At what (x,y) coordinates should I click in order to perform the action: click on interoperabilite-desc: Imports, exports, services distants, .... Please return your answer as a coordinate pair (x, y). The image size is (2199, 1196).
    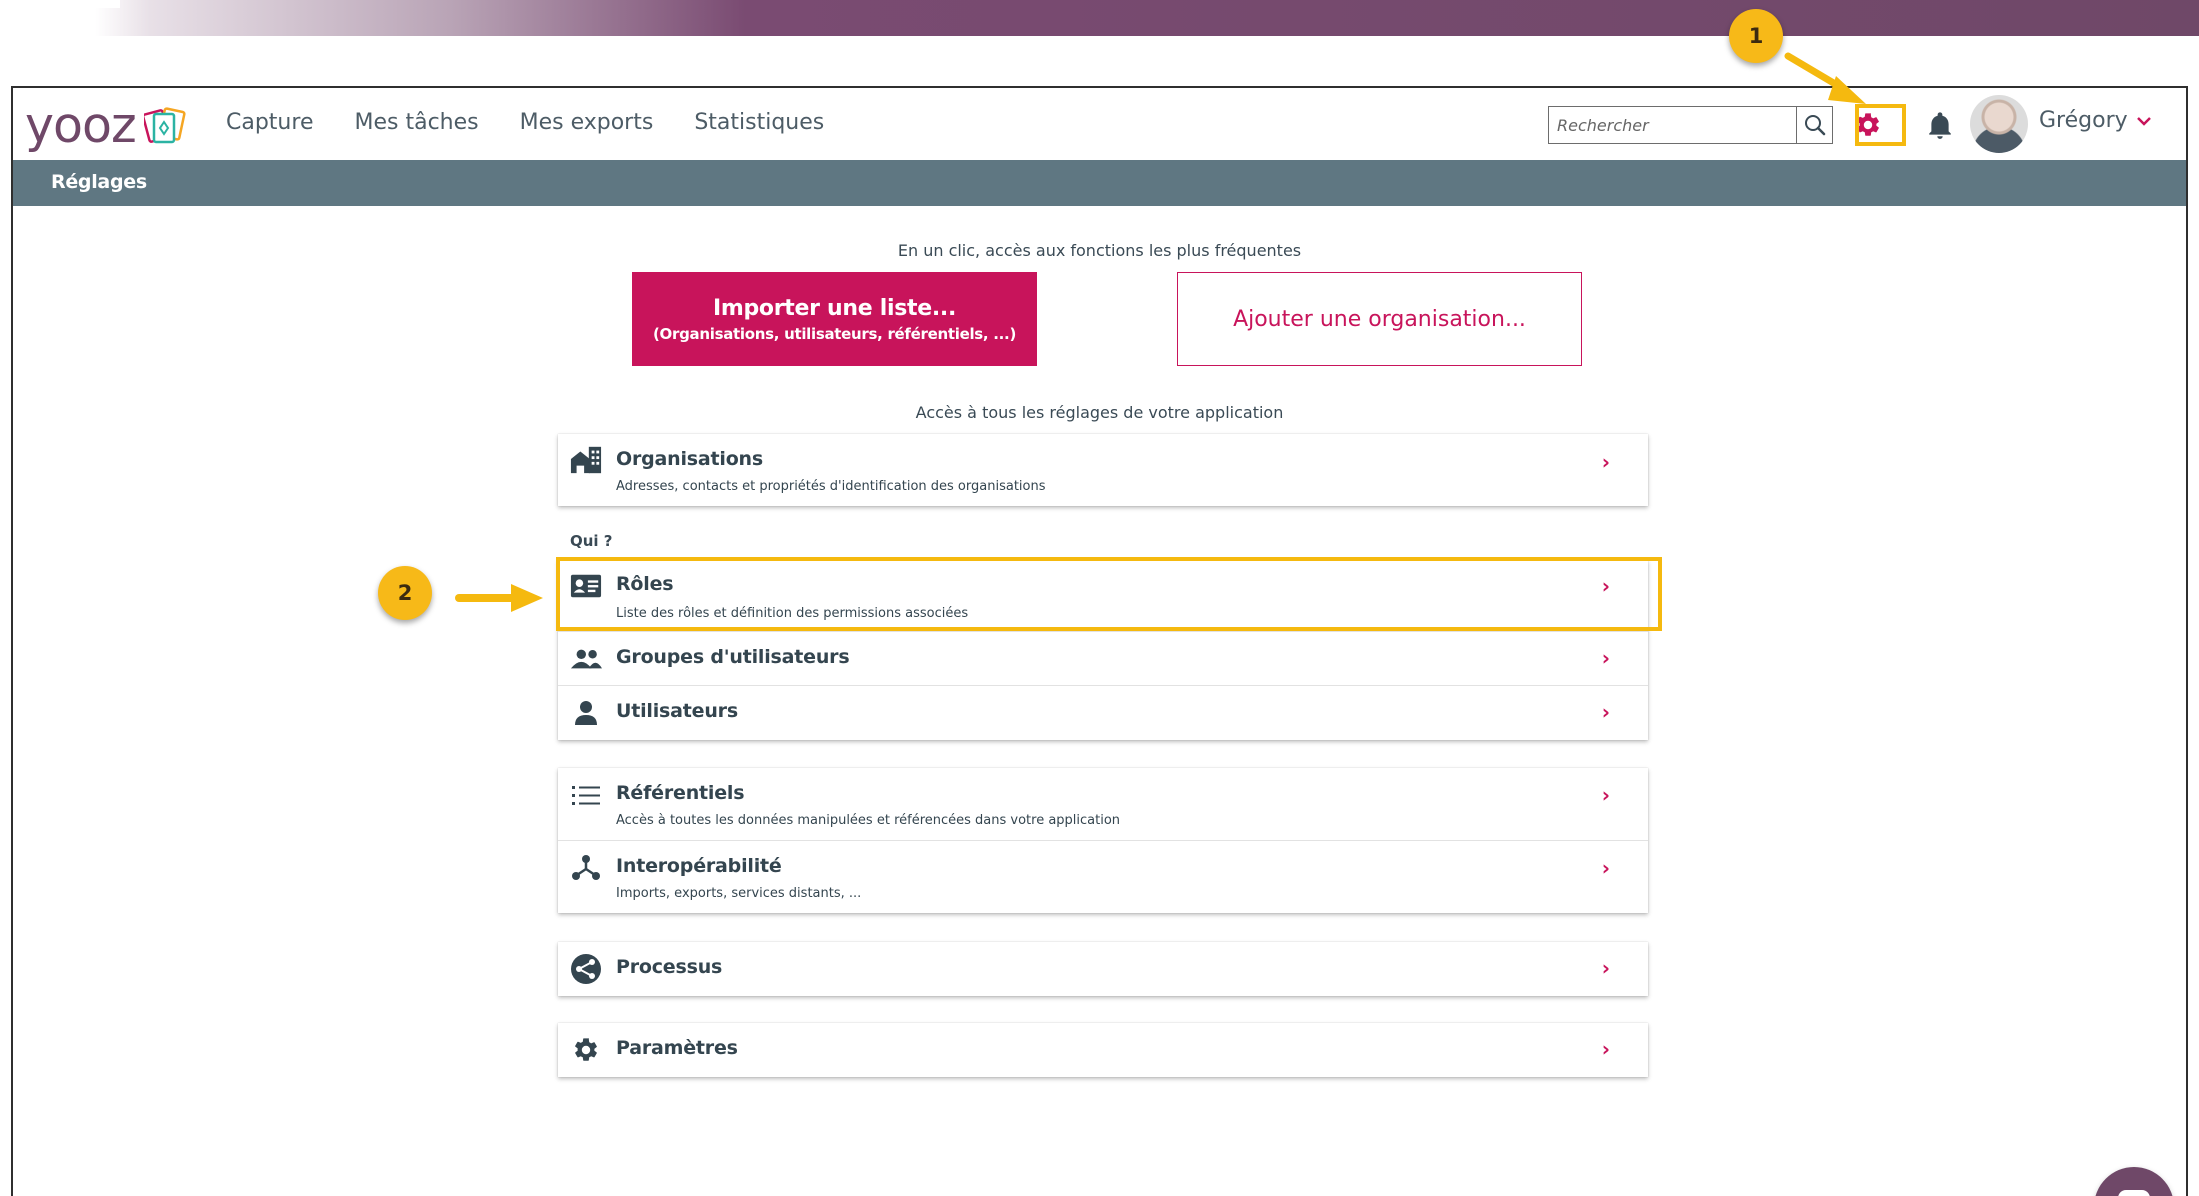
    Looking at the image, I should click on (739, 893).